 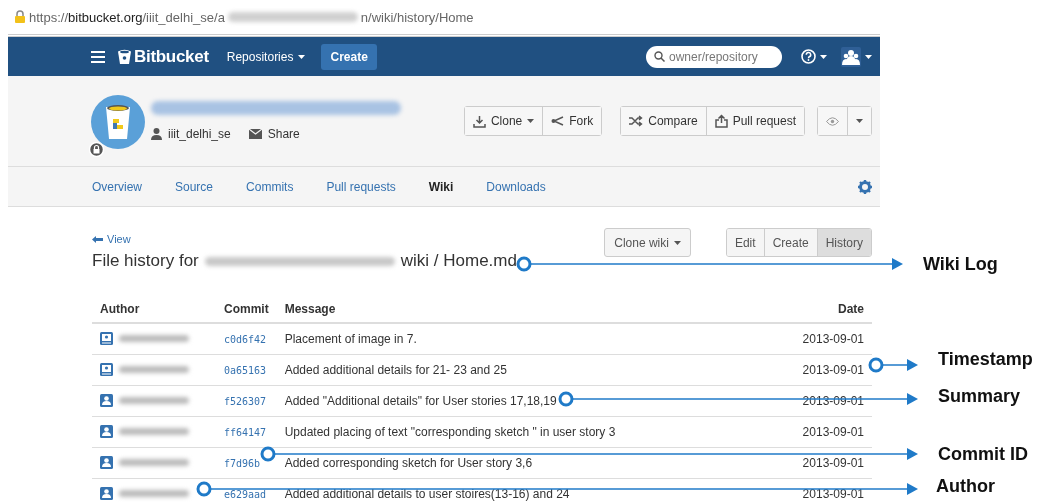 I want to click on nav-tab: Wiki, so click(x=441, y=186).